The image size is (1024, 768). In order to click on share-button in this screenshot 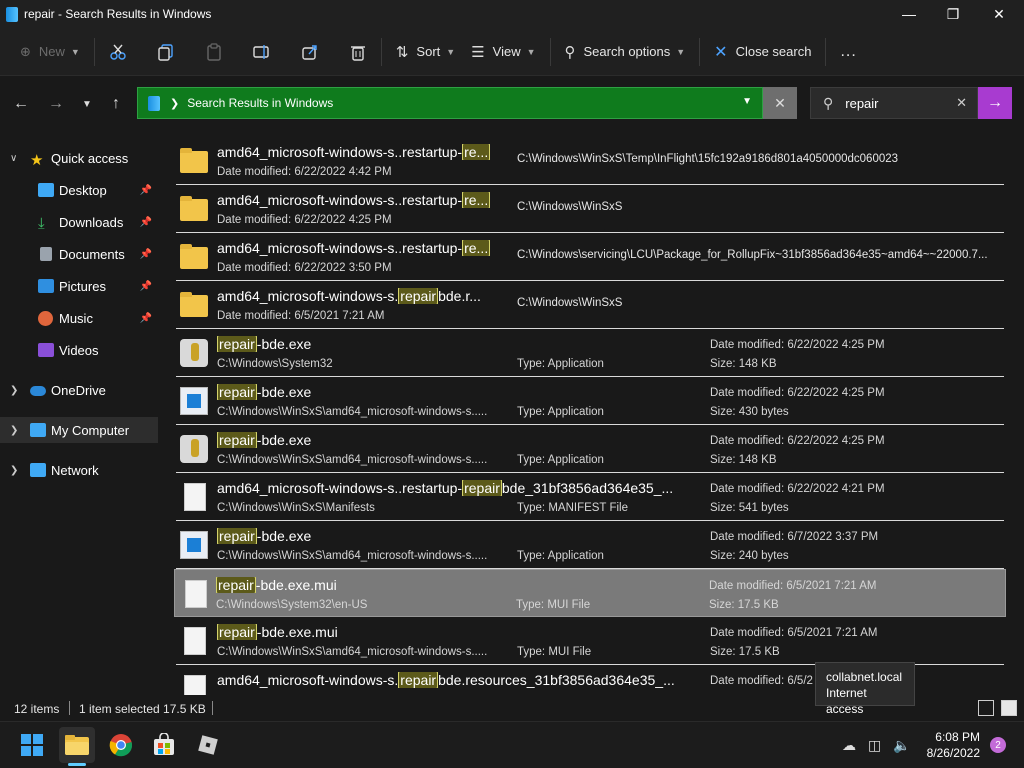, I will do `click(310, 52)`.